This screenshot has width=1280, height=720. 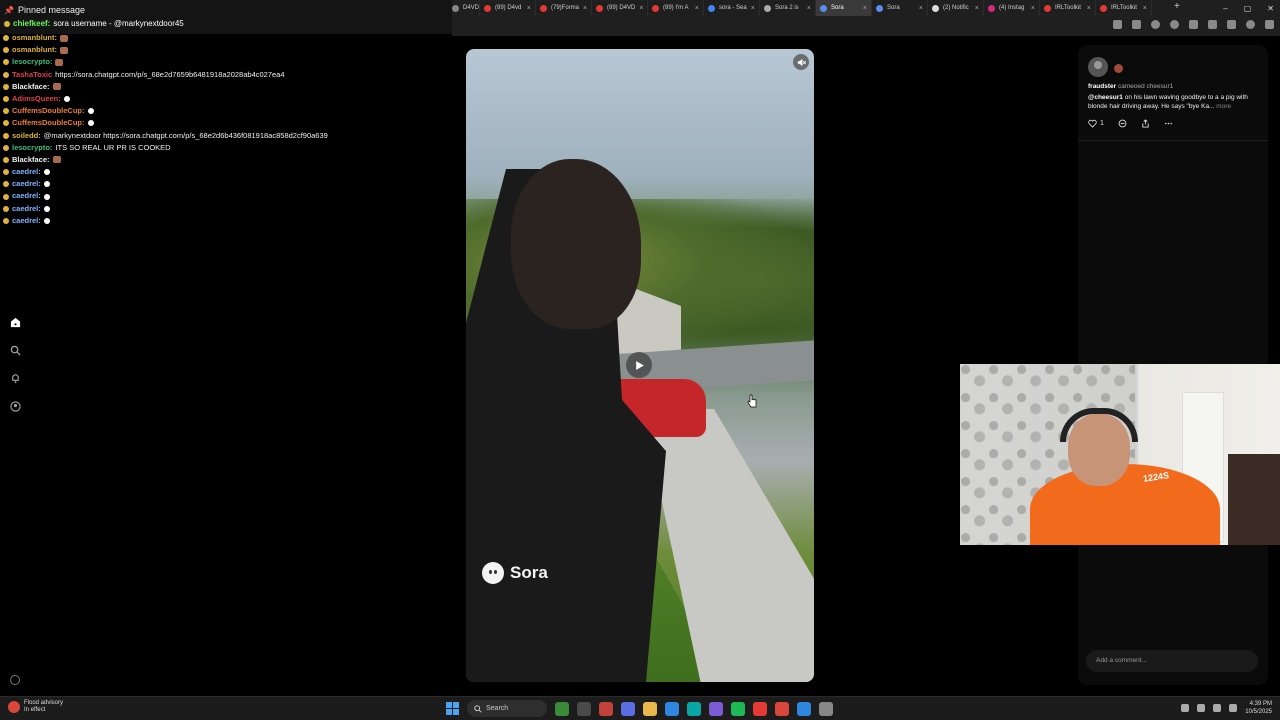 I want to click on like-button: 1, so click(x=1096, y=123).